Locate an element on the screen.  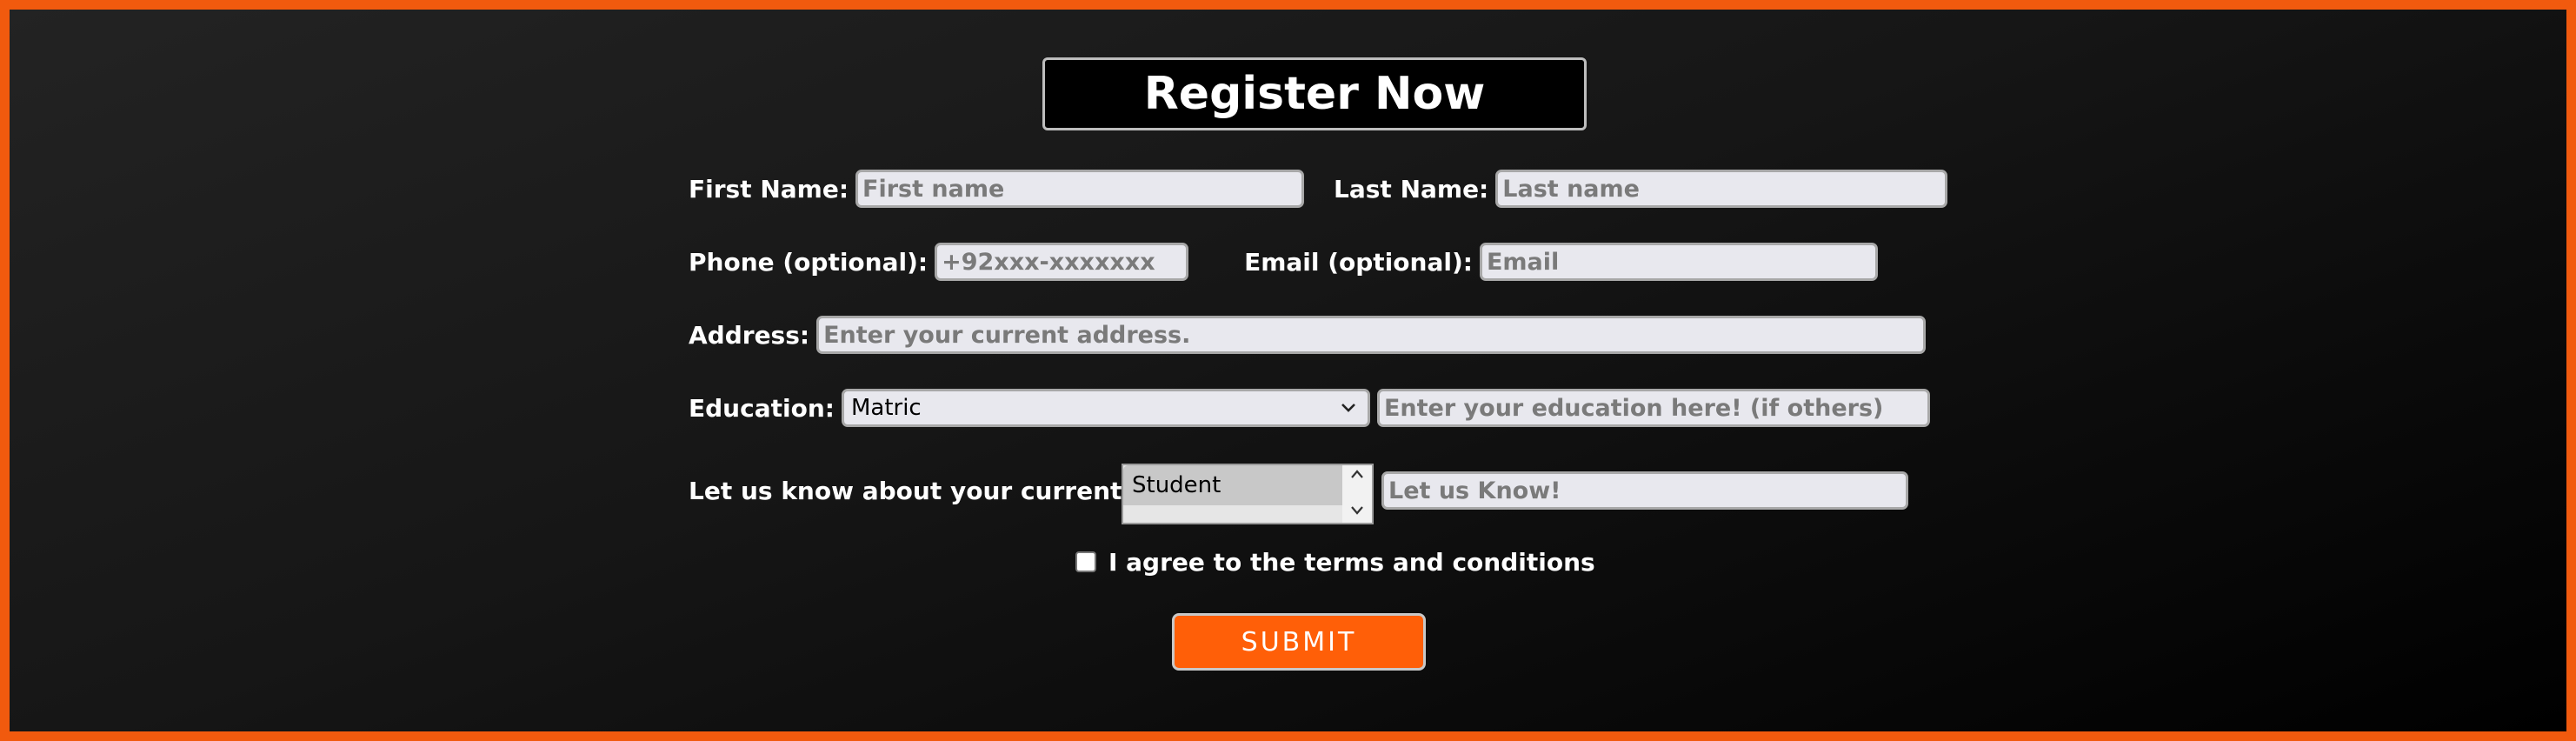
last-name-label: Last Name: is located at coordinates (1411, 189).